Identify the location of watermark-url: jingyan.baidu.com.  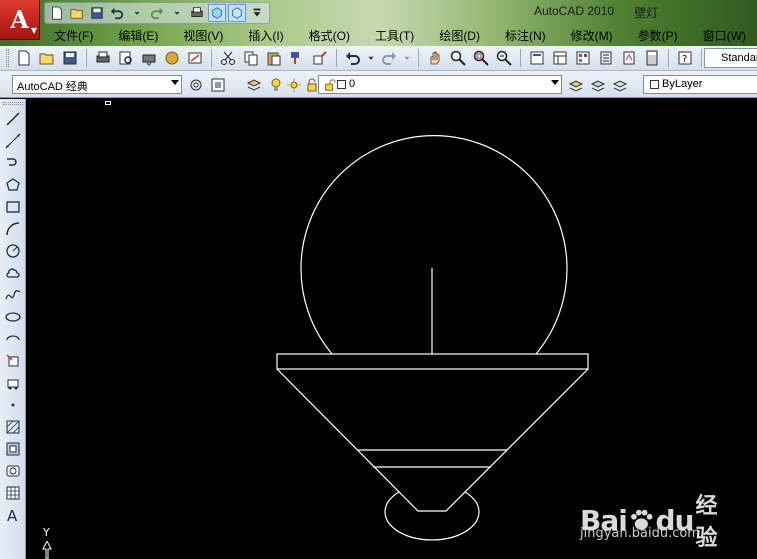
(640, 533).